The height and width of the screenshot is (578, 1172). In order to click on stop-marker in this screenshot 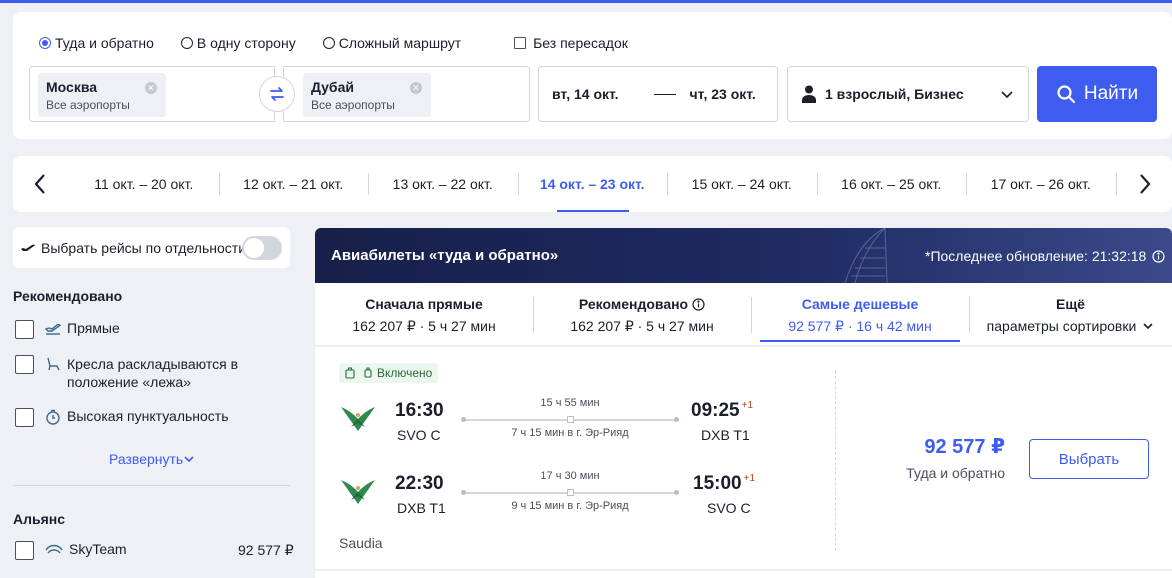, I will do `click(570, 419)`.